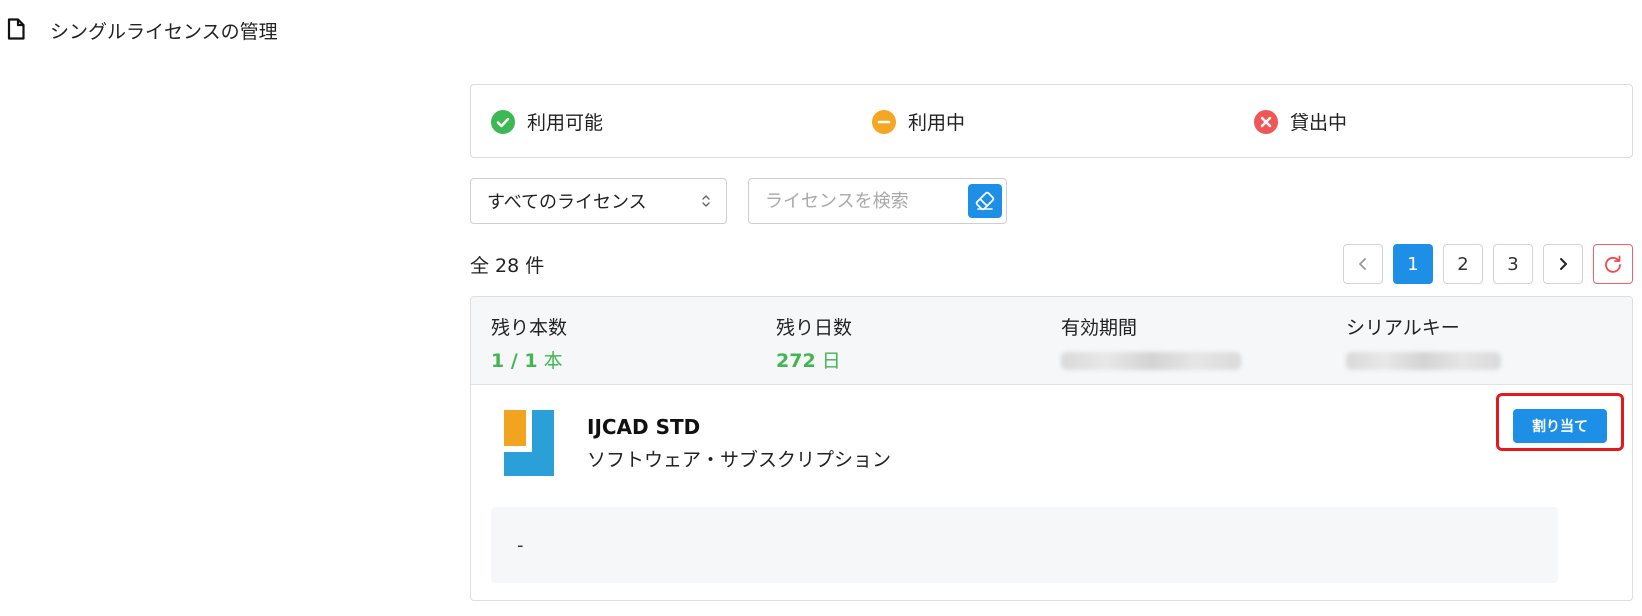 The image size is (1642, 616). I want to click on sort-caret-icon, so click(706, 201).